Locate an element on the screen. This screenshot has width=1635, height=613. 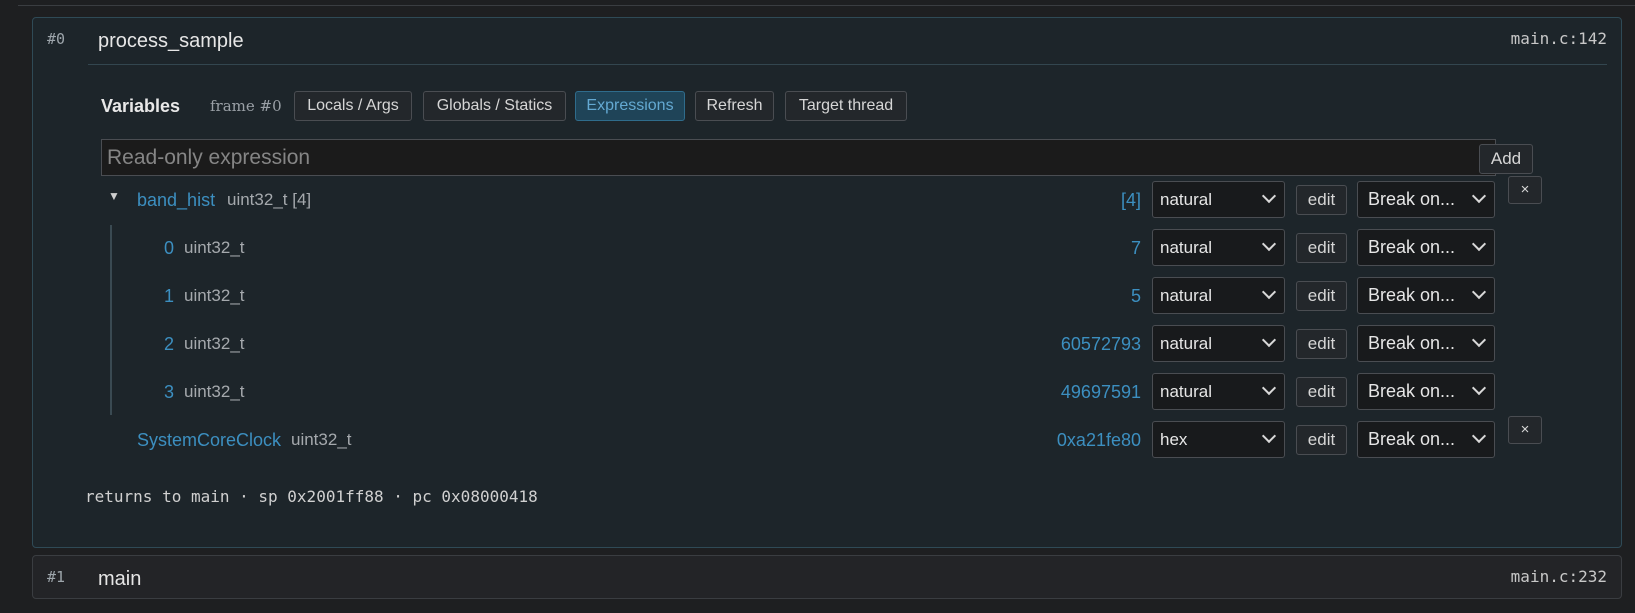
frame-function-name: main is located at coordinates (119, 579).